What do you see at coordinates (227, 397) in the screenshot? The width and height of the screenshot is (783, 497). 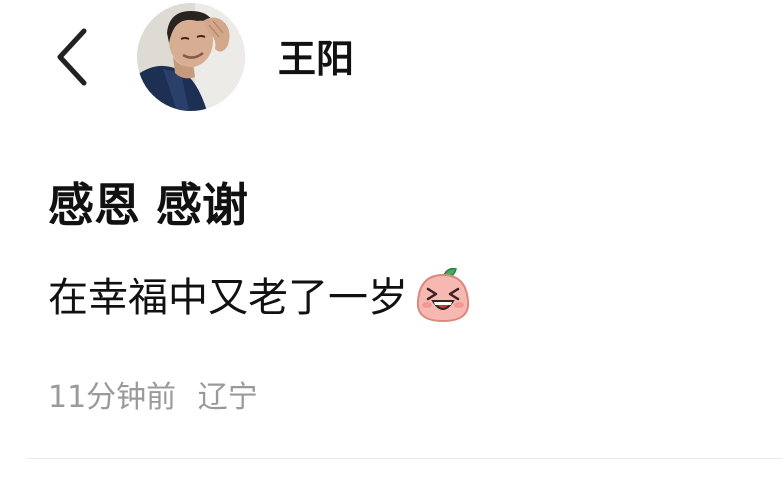 I see `post-location: 辽宁` at bounding box center [227, 397].